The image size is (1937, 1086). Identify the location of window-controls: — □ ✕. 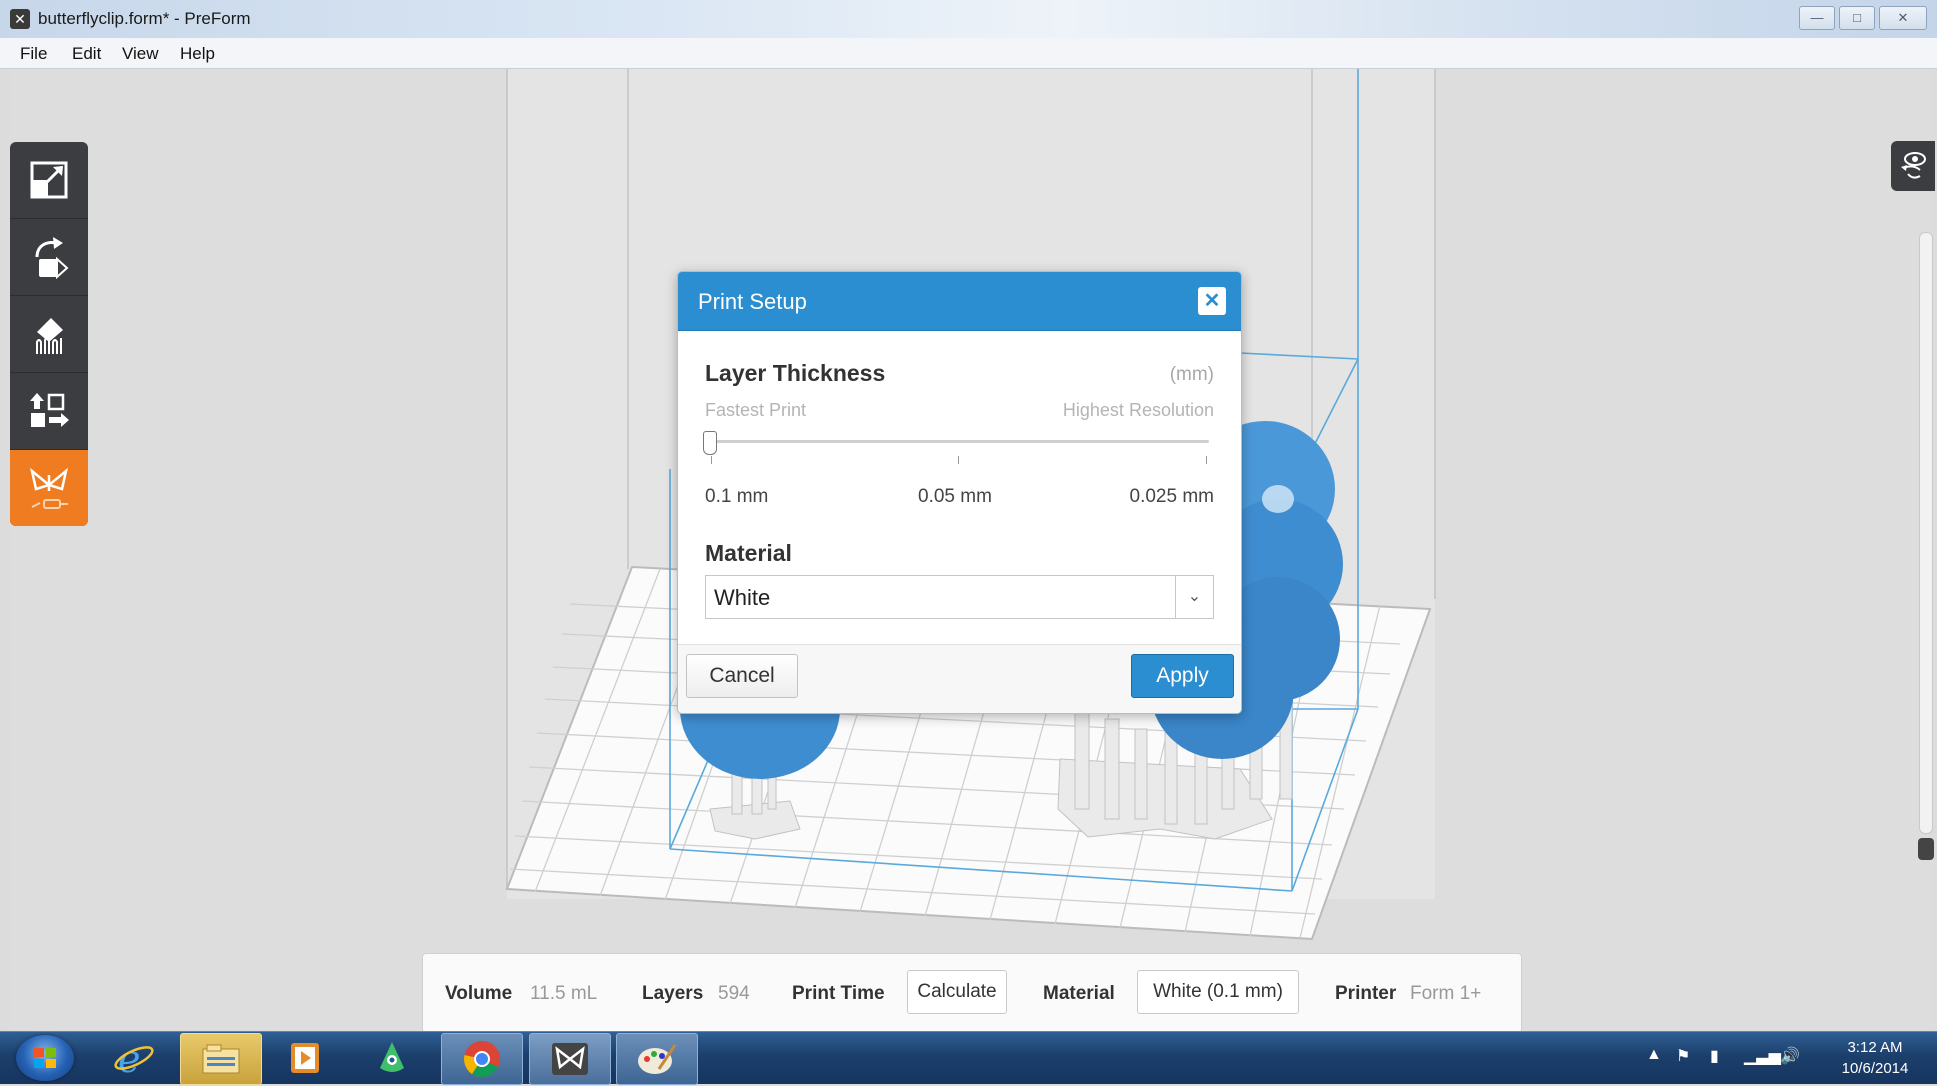
(1863, 18).